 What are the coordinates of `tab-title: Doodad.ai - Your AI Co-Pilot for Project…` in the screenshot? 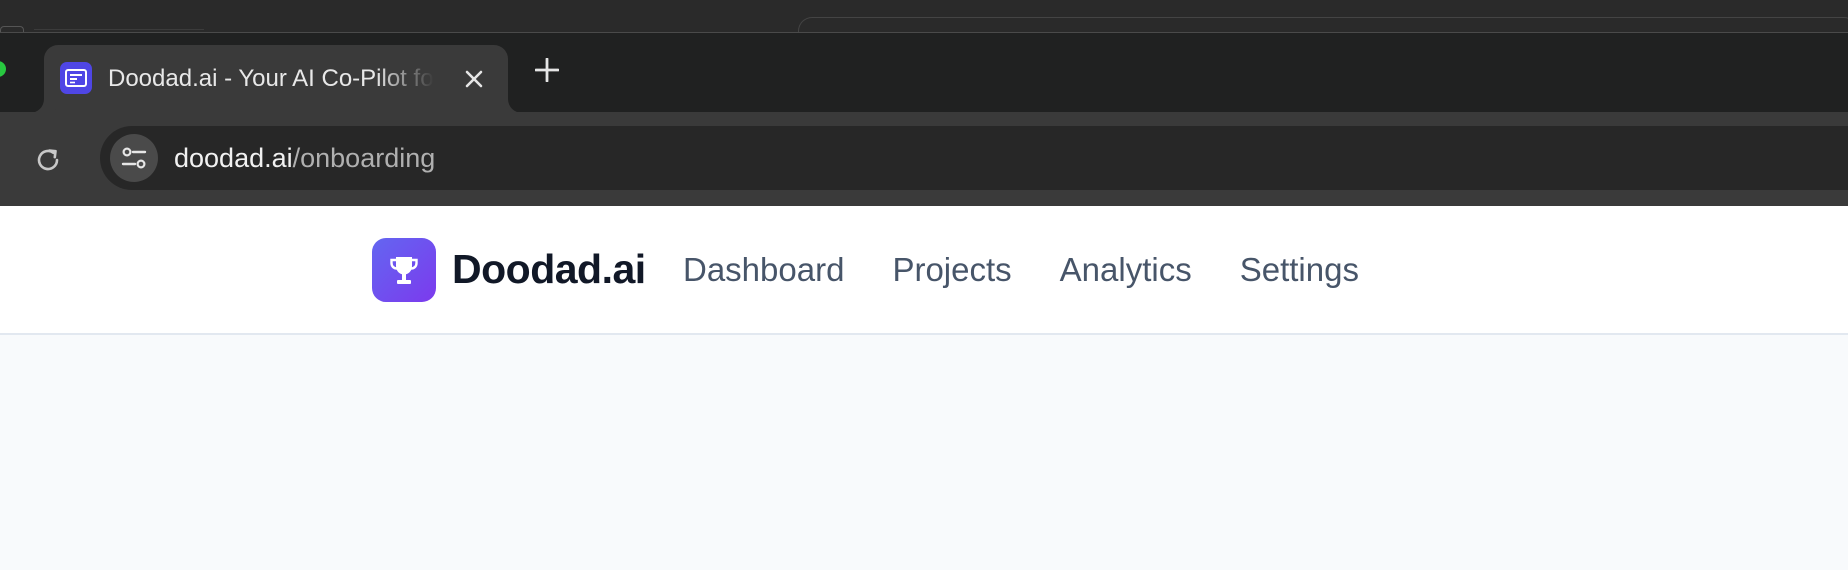 It's located at (271, 78).